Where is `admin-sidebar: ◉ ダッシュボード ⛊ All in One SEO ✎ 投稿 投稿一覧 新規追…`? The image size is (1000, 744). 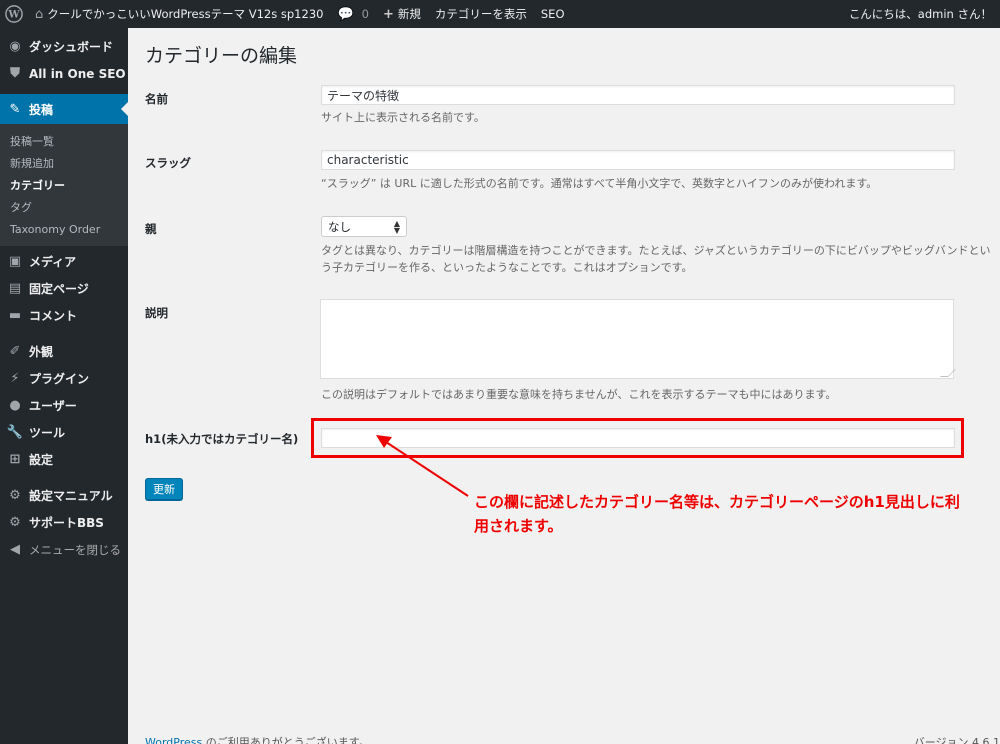 admin-sidebar: ◉ ダッシュボード ⛊ All in One SEO ✎ 投稿 投稿一覧 新規追… is located at coordinates (64, 386).